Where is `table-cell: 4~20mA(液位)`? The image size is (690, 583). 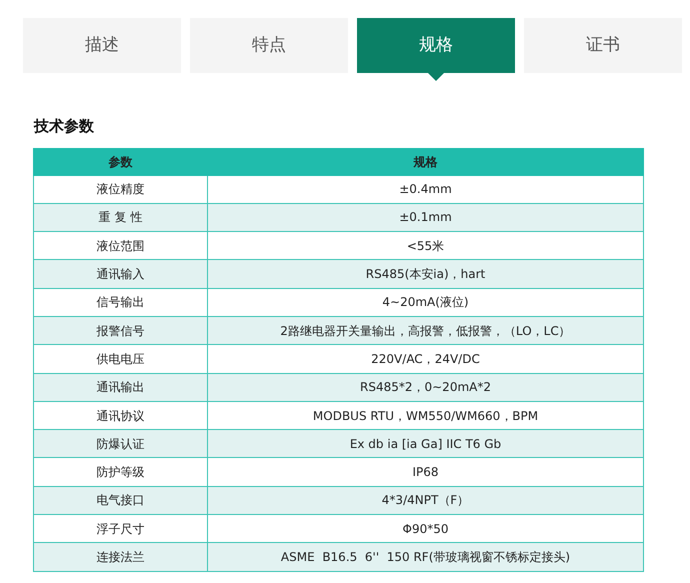 table-cell: 4~20mA(液位) is located at coordinates (426, 302).